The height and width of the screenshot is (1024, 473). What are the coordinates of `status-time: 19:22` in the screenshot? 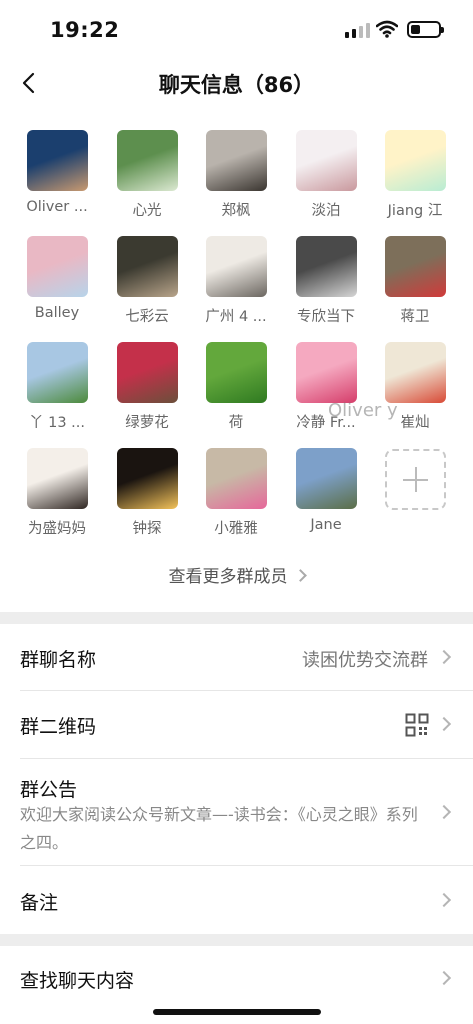 It's located at (85, 30).